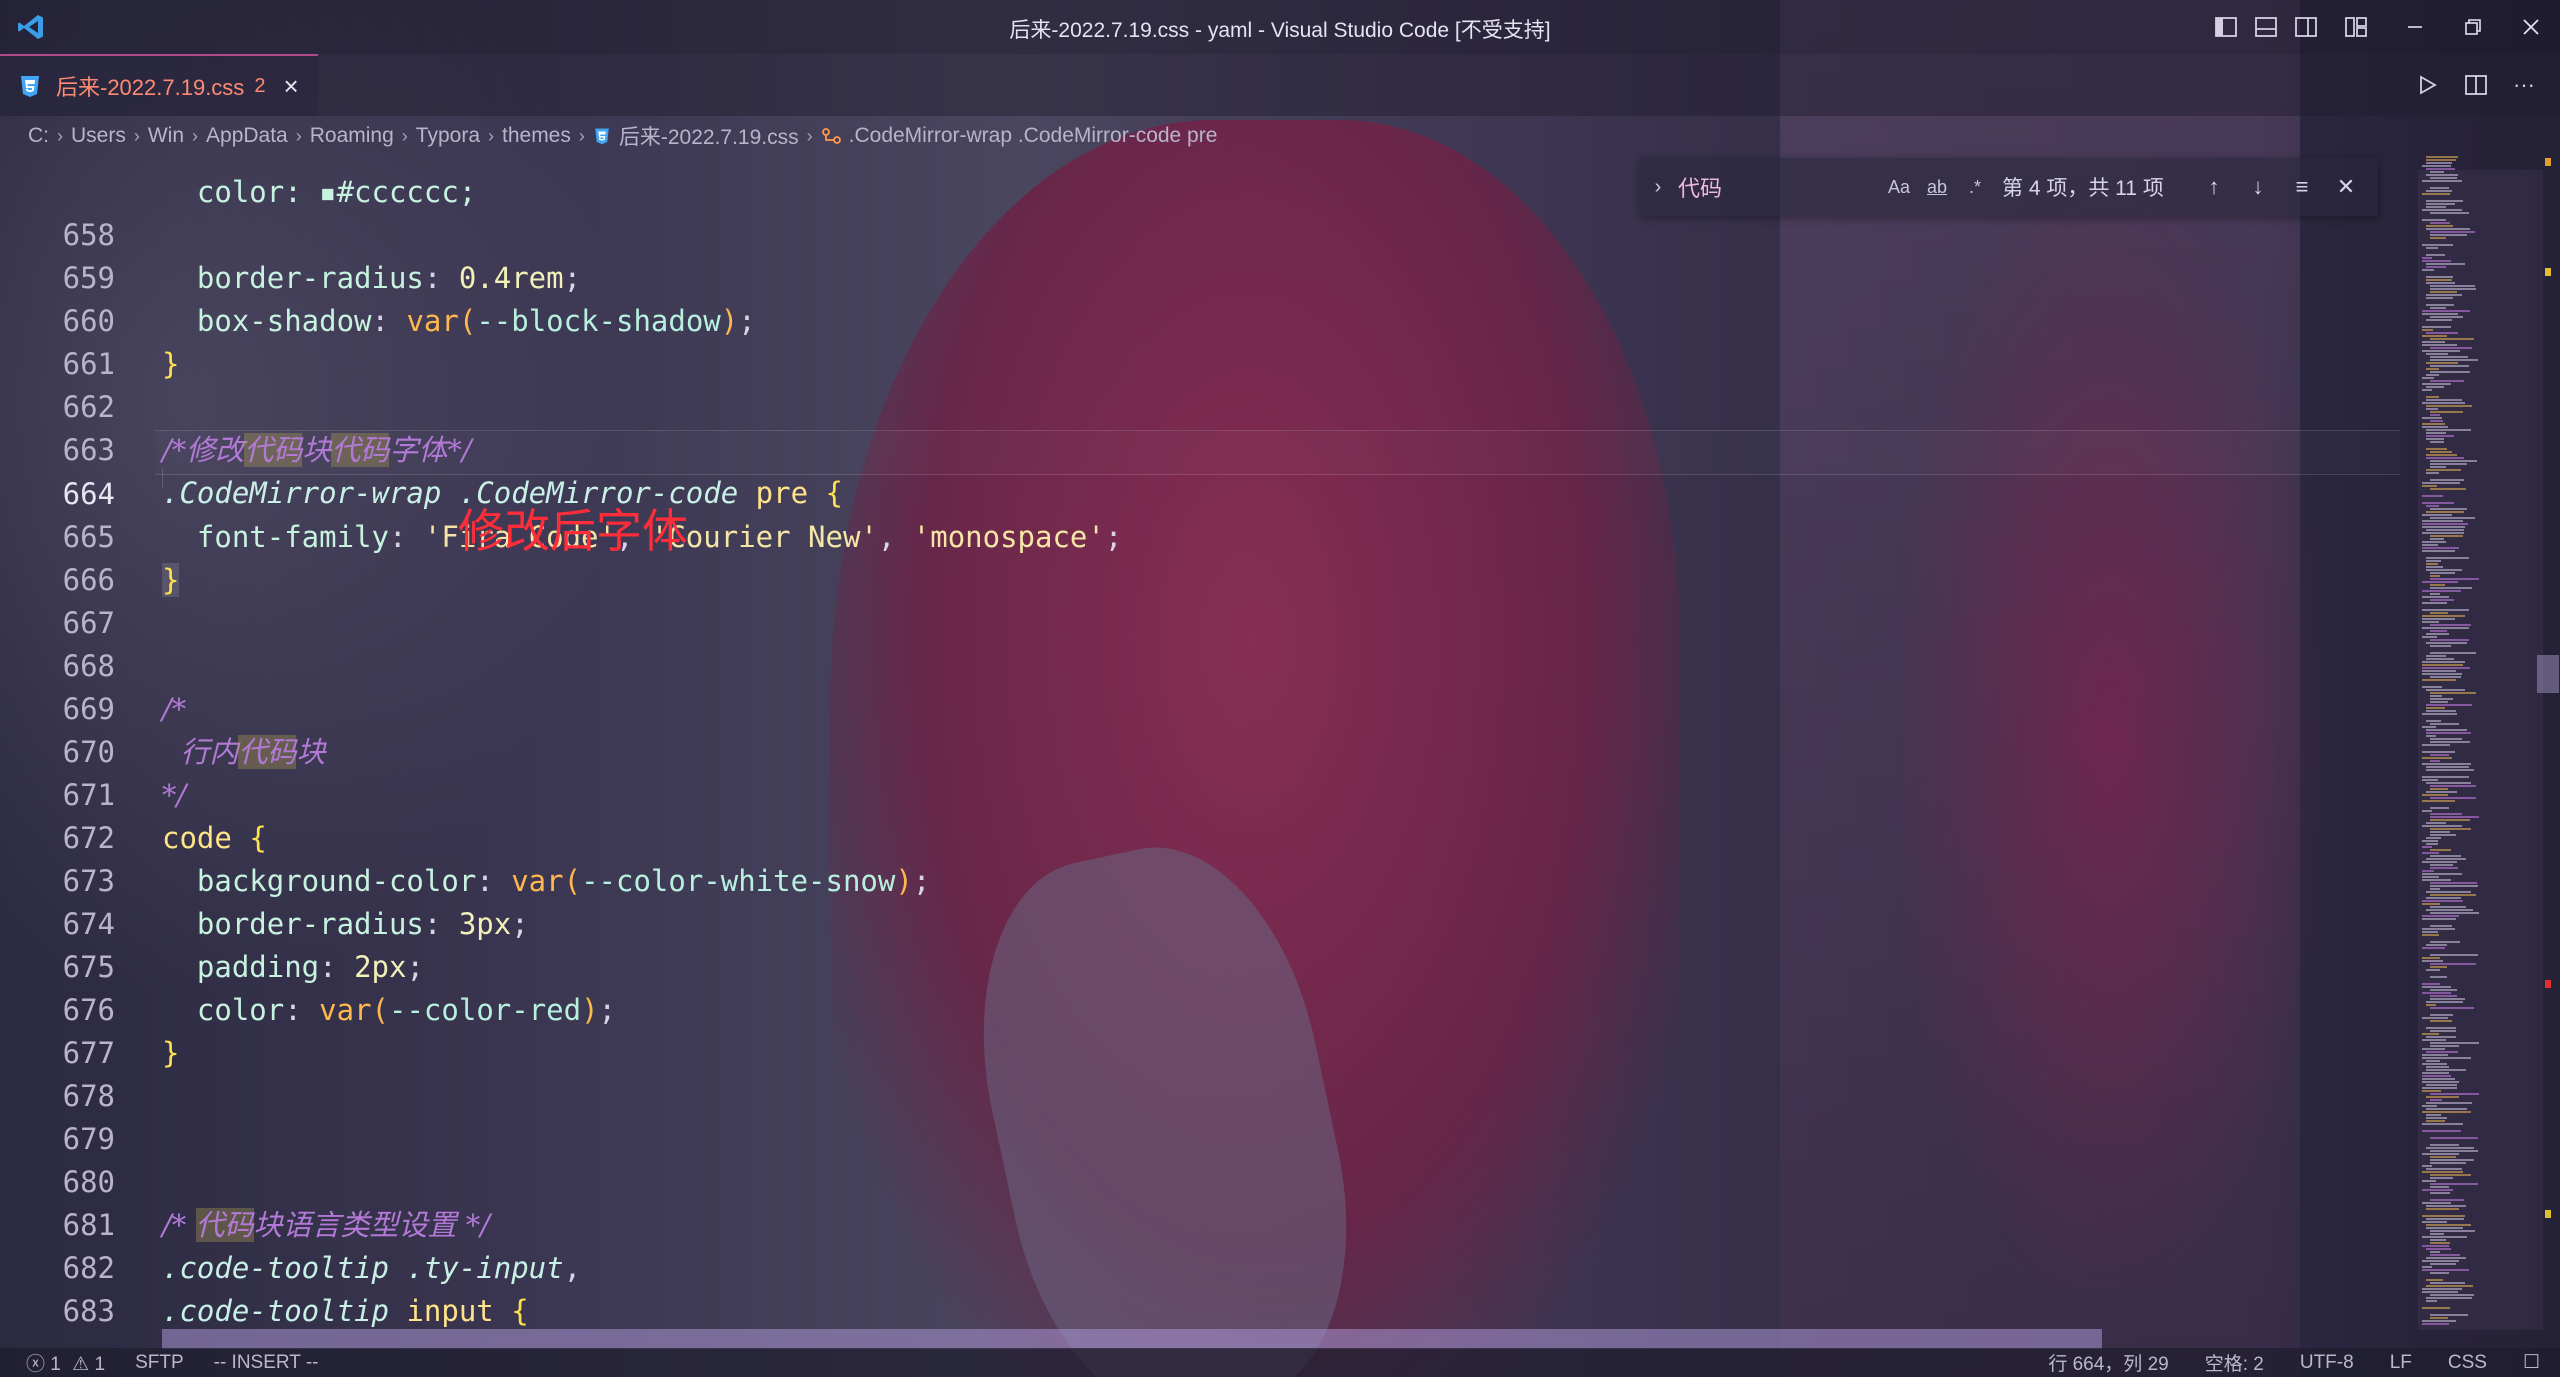  Describe the element at coordinates (1200, 965) in the screenshot. I see `code-line: 675 color: var(--color-red);` at that location.